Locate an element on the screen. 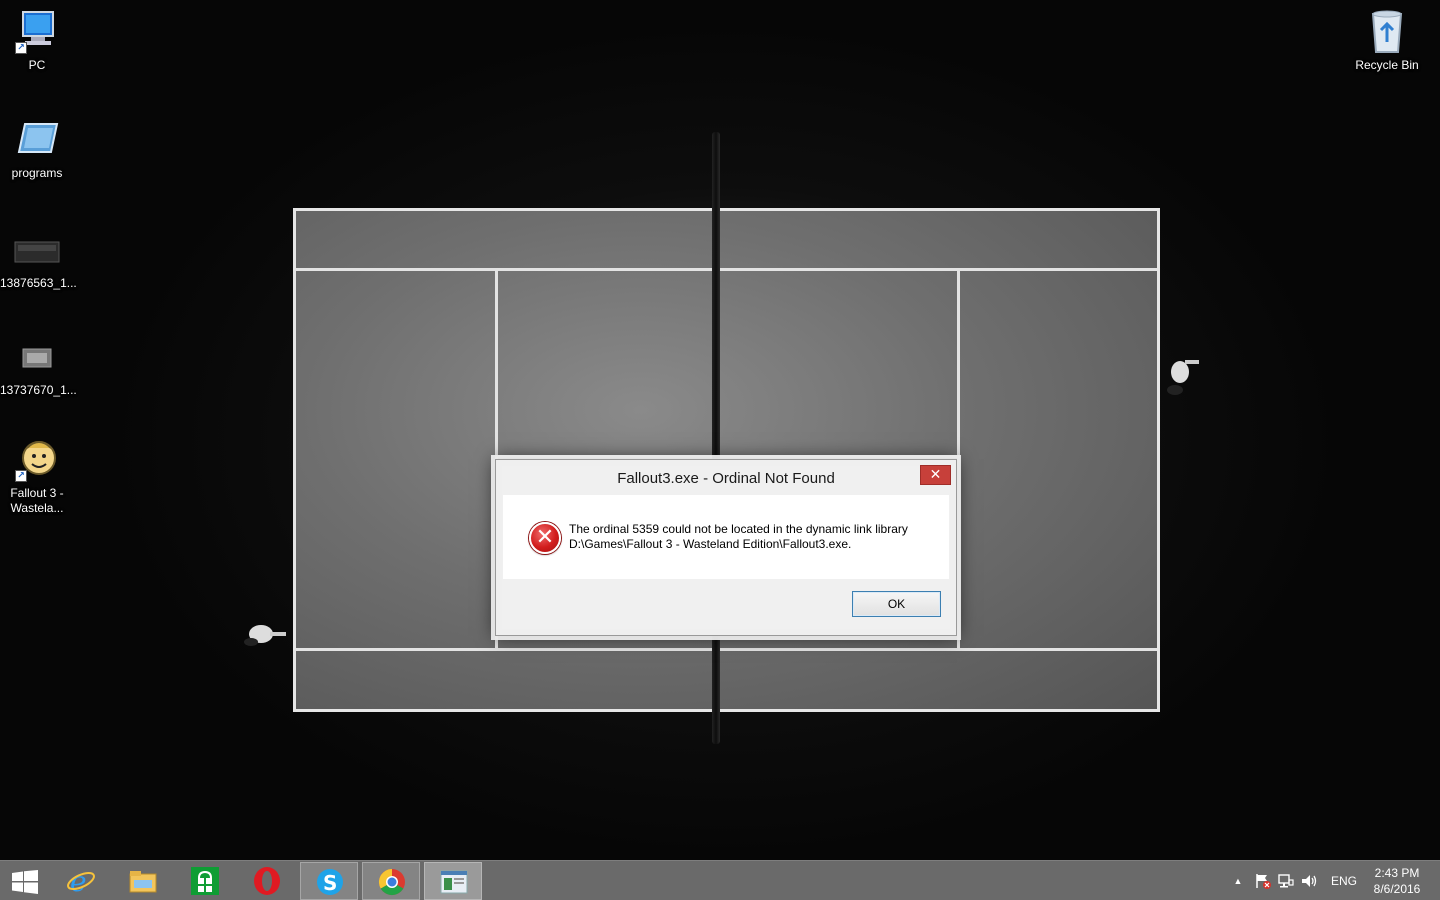 The width and height of the screenshot is (1440, 900). skype-icon: S is located at coordinates (330, 882).